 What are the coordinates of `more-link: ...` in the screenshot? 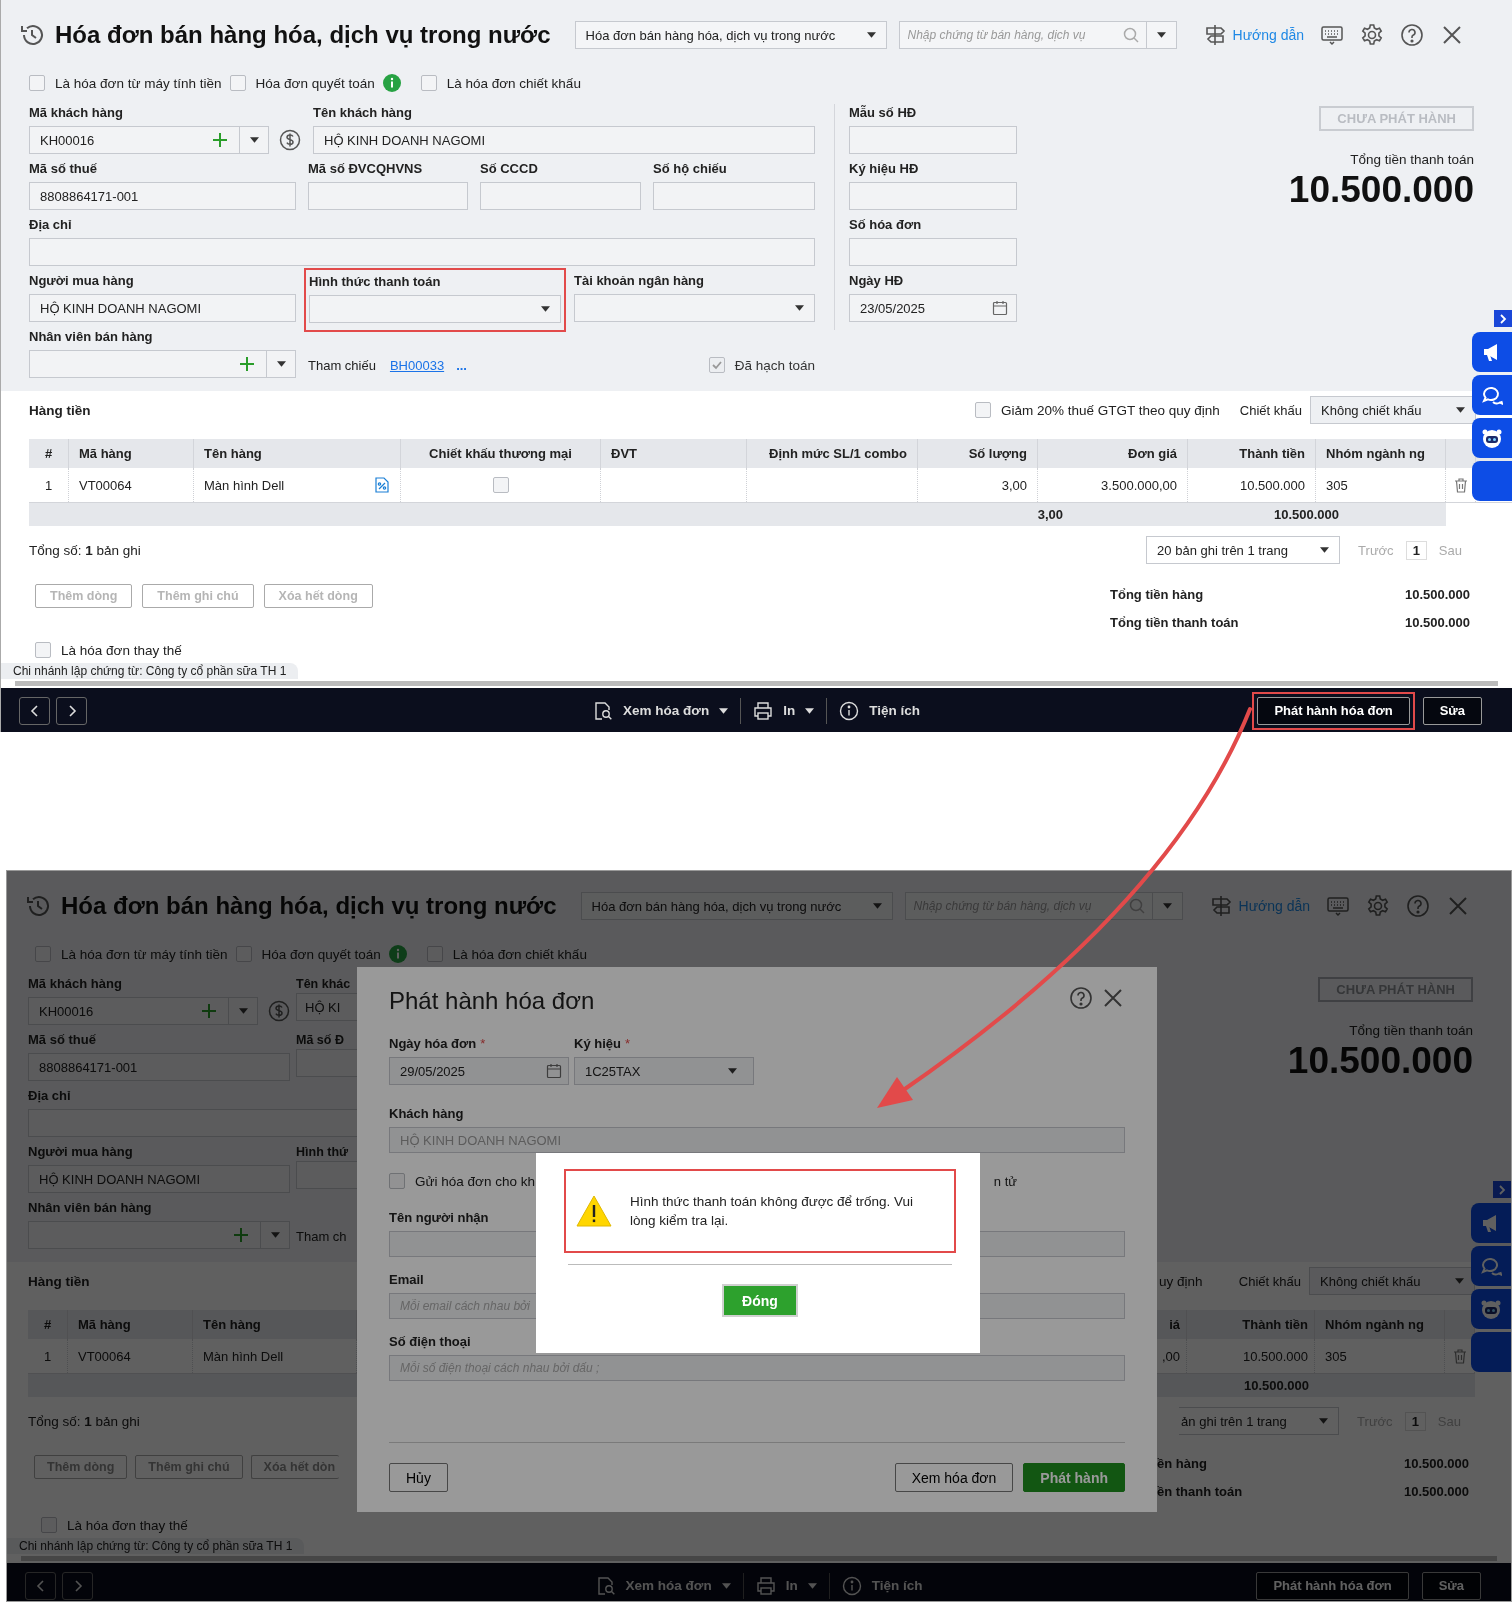 It's located at (461, 365).